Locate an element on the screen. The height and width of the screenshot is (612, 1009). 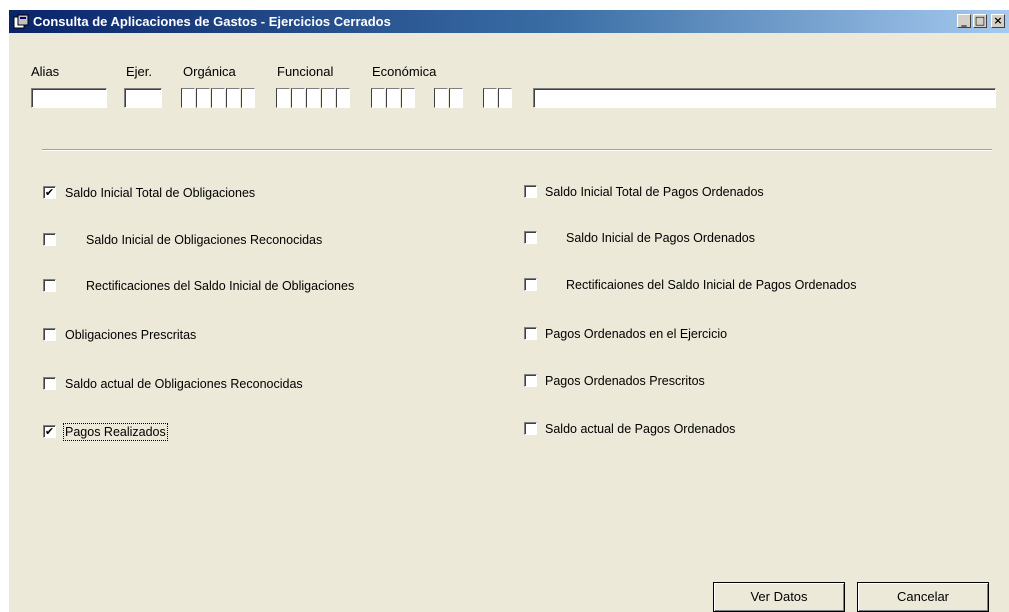
checkbox-pagos-ordenados-prescritos is located at coordinates (530, 380).